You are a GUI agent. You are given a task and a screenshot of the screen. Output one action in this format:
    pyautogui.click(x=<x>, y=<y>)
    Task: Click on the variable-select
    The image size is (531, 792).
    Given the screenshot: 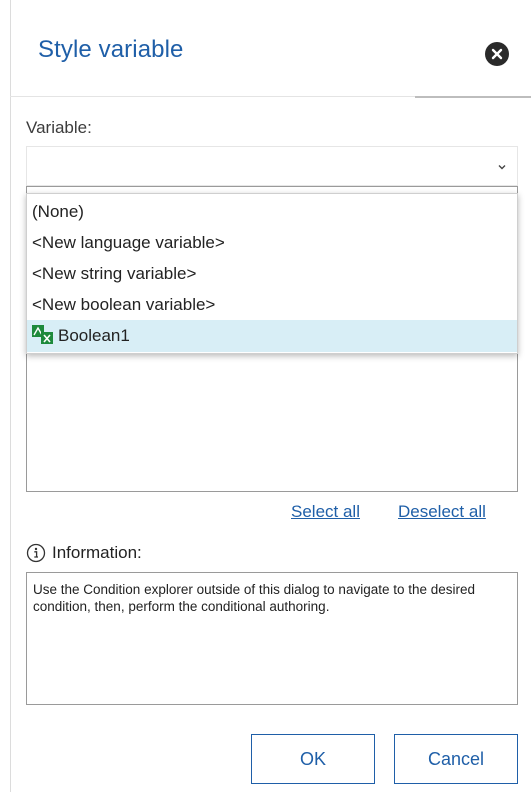 What is the action you would take?
    pyautogui.click(x=272, y=166)
    